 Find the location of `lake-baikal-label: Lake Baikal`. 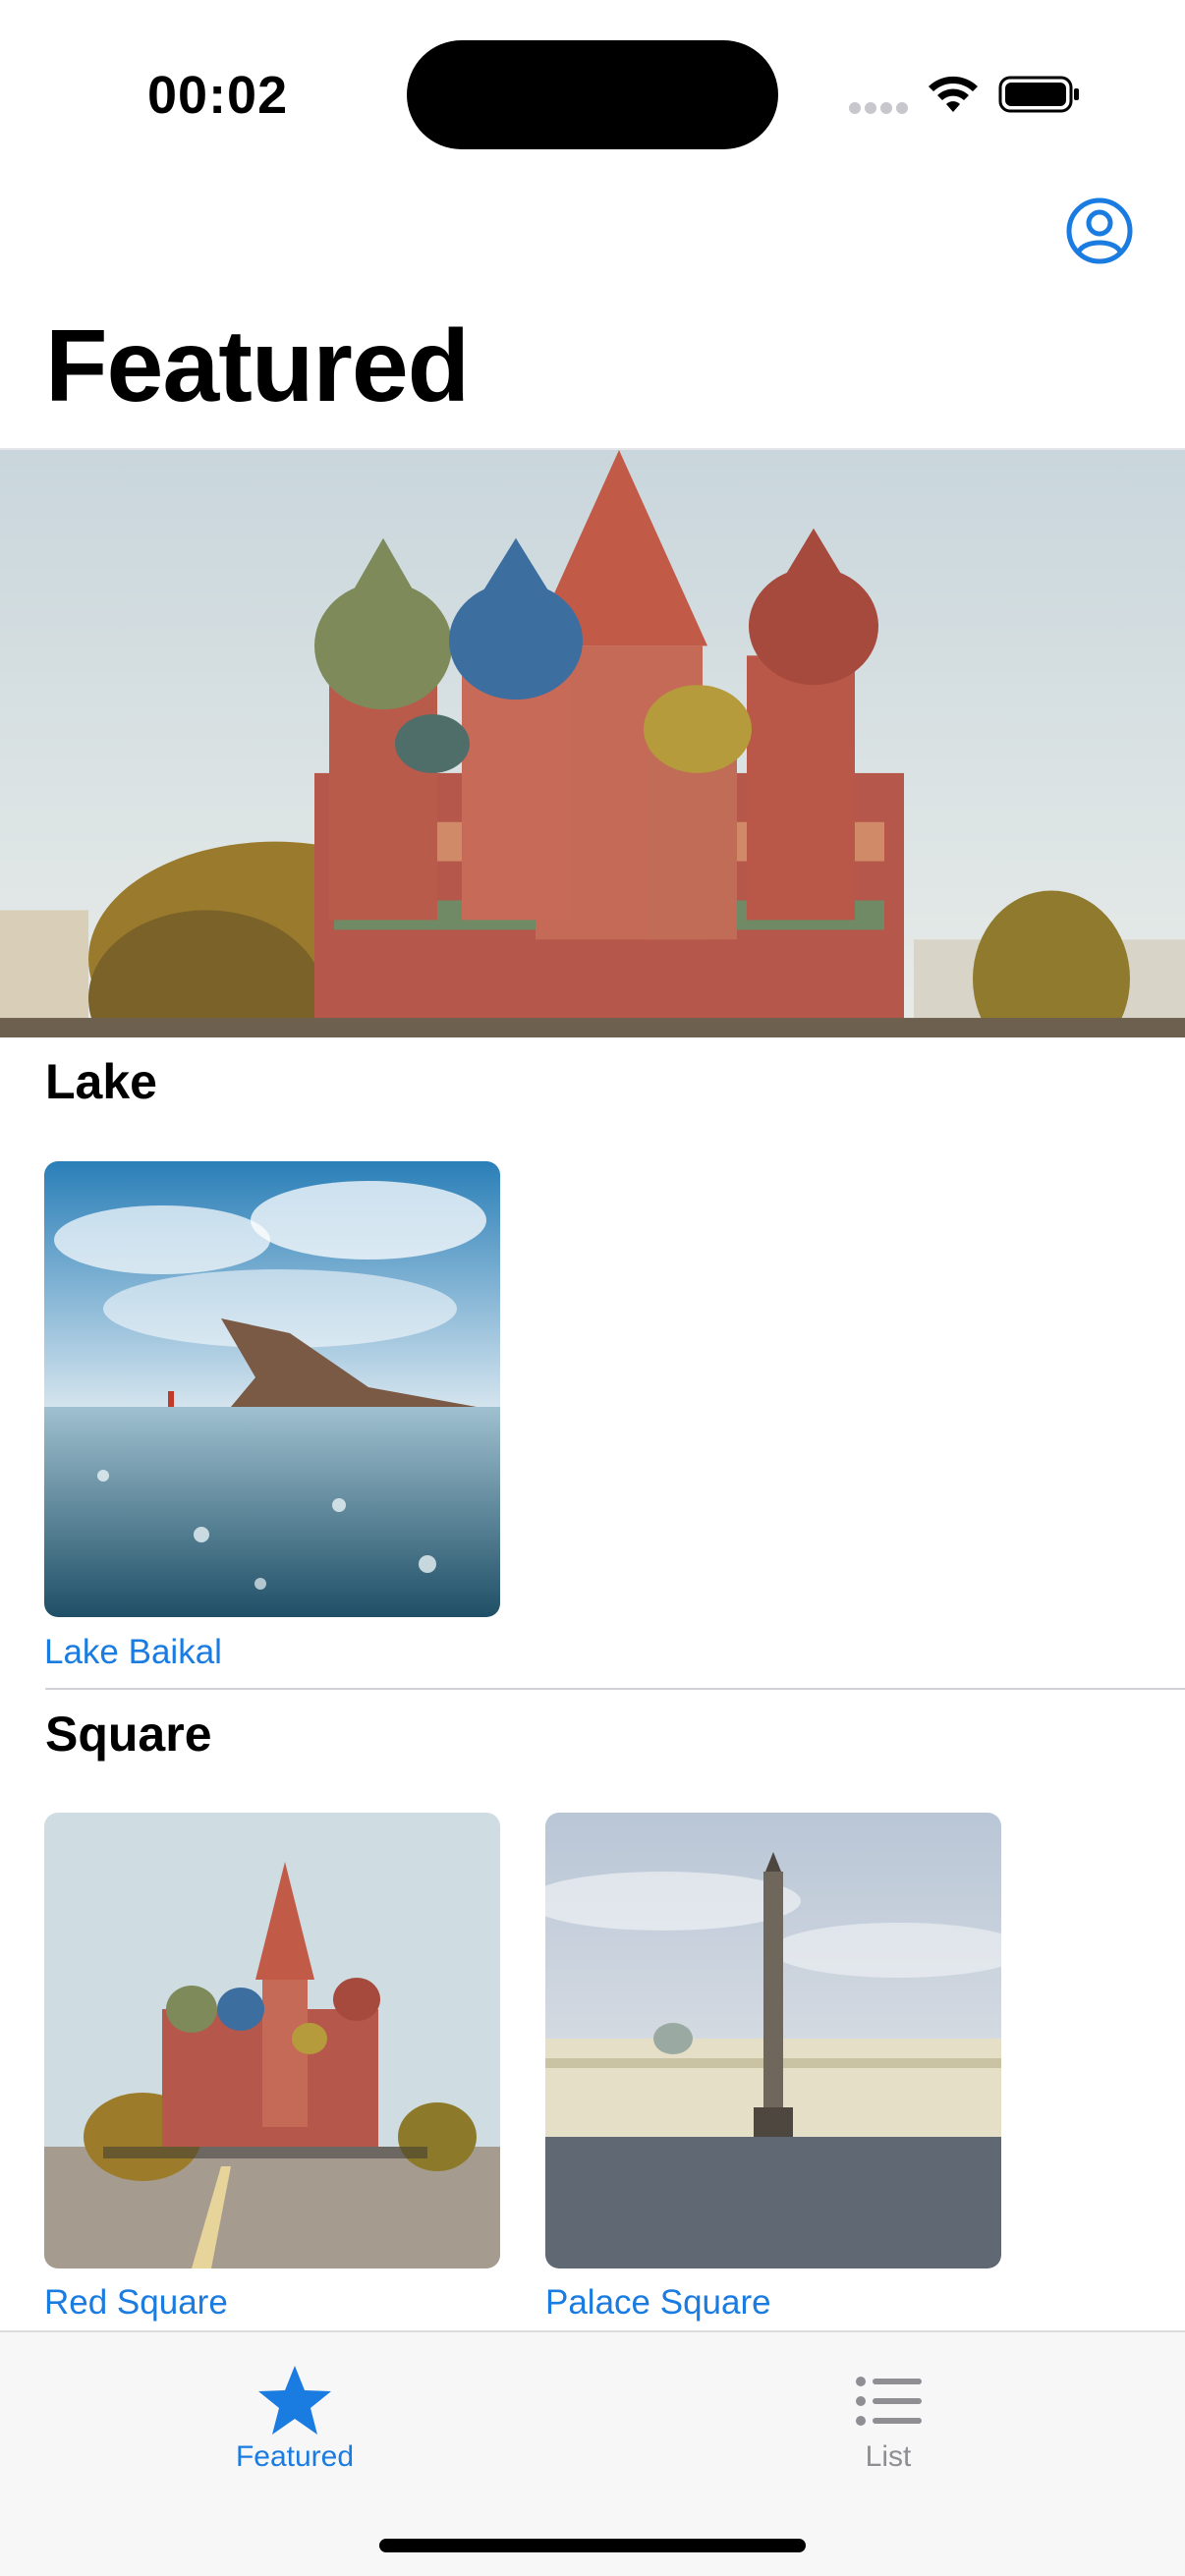

lake-baikal-label: Lake Baikal is located at coordinates (133, 1652).